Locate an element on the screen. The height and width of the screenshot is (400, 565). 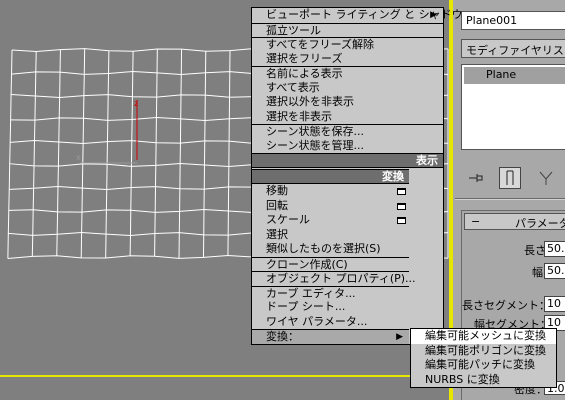
menu-item-convert-nurbs: NURBS に変換 is located at coordinates (483, 380).